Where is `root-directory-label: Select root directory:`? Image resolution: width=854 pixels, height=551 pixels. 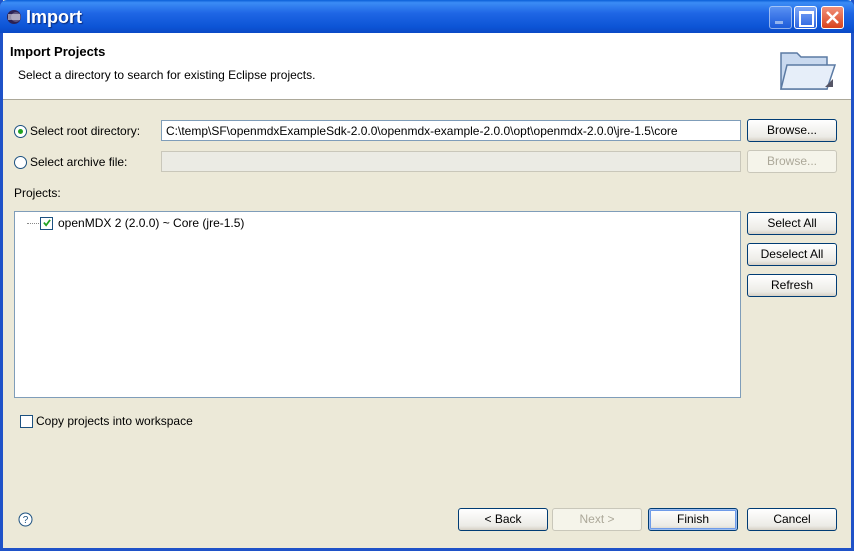
root-directory-label: Select root directory: is located at coordinates (85, 131).